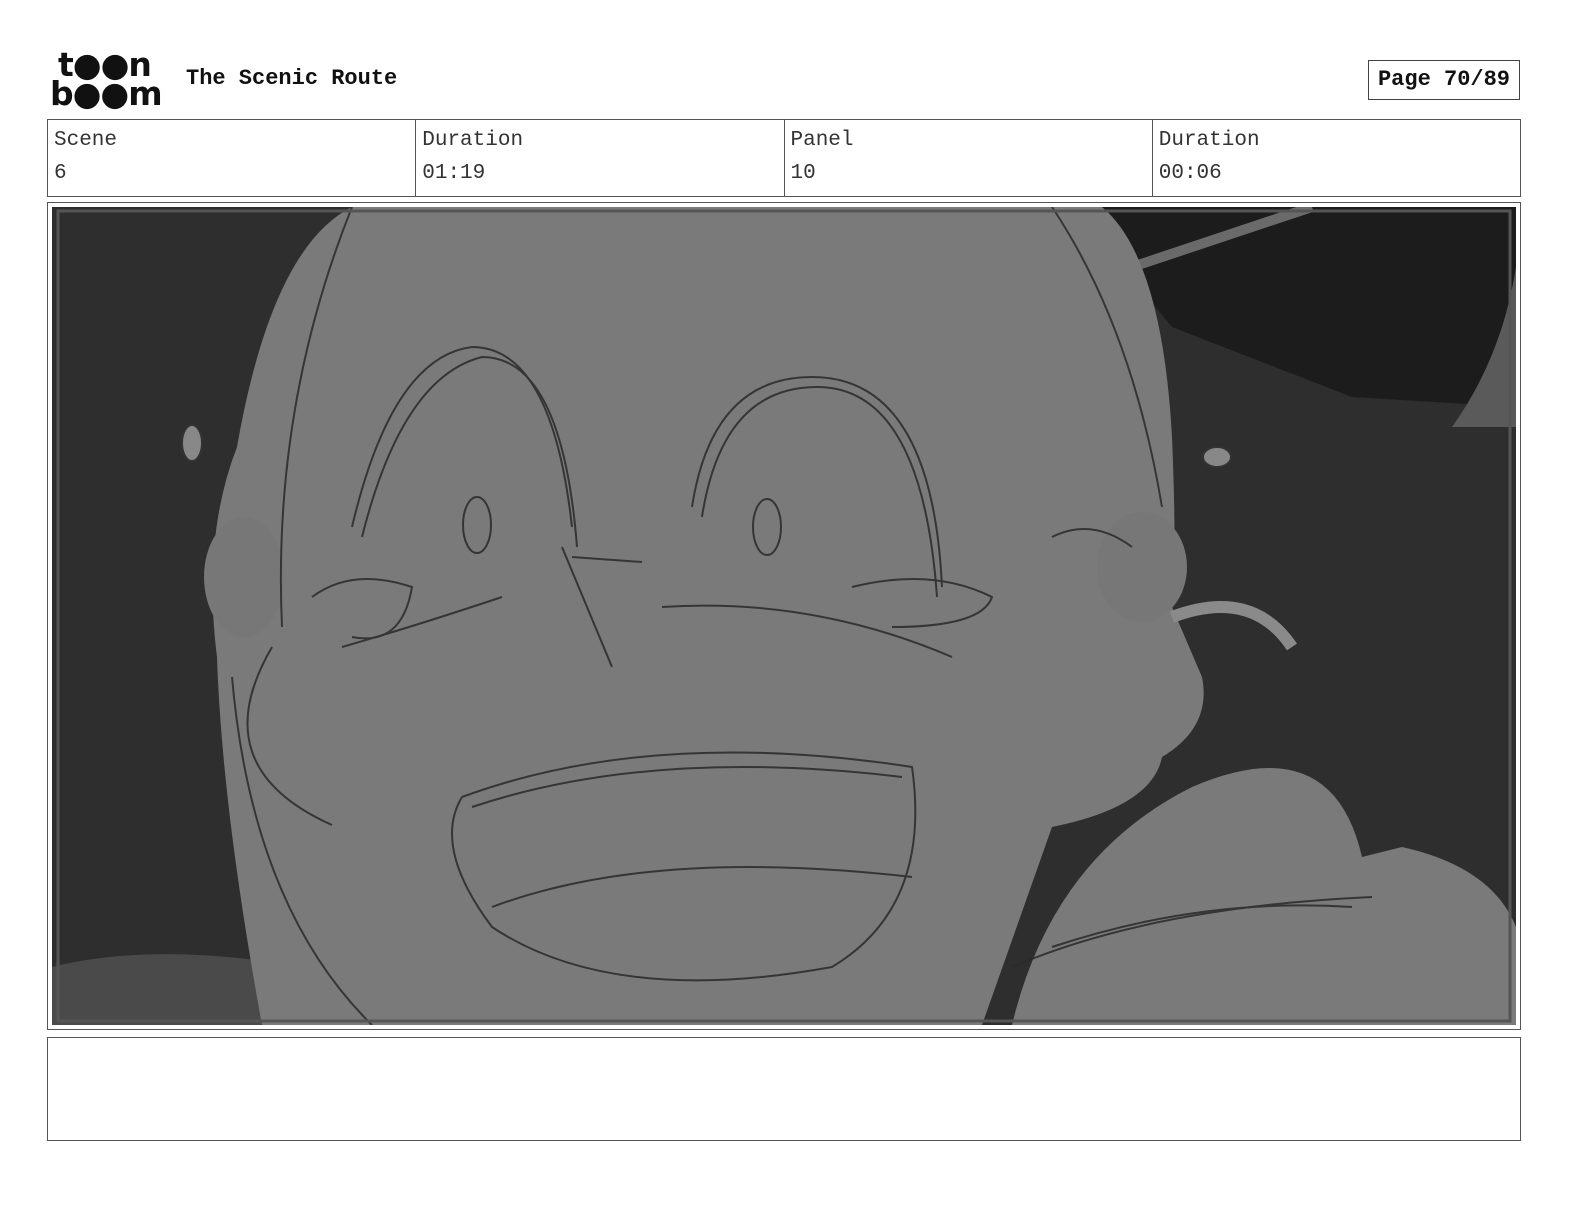  I want to click on scene-duration-value: 01:19, so click(454, 173).